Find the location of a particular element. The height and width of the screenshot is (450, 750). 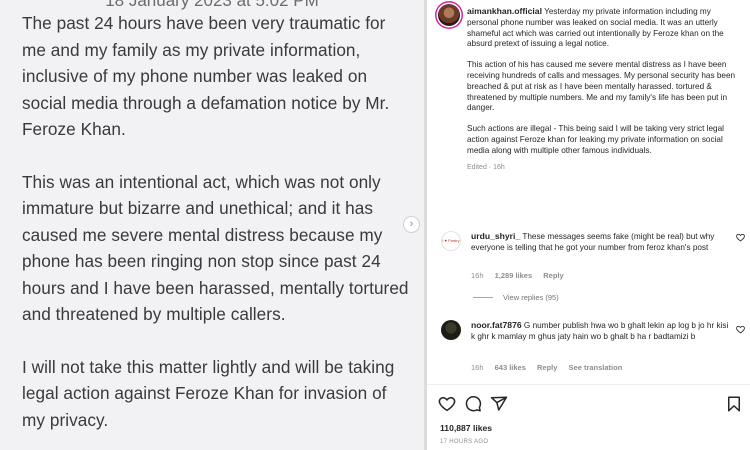

likes-count: 110,887 likes is located at coordinates (466, 428).